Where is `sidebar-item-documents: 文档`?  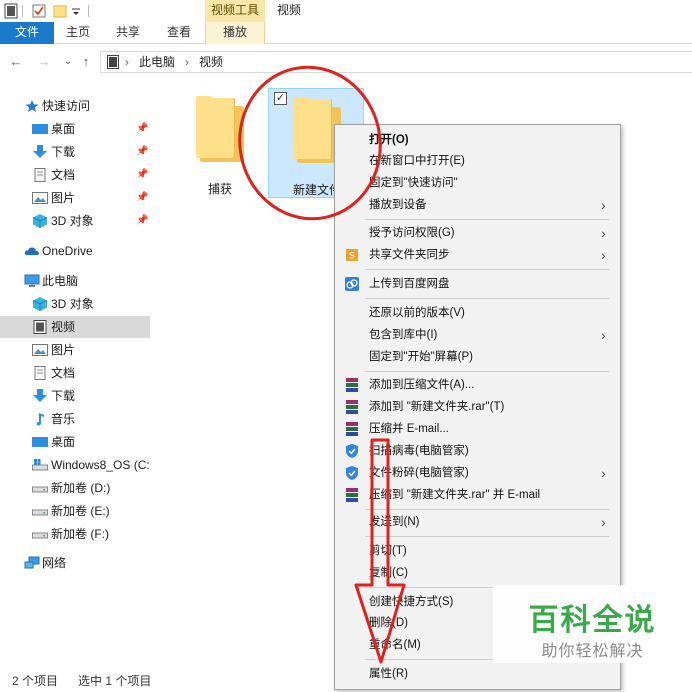
sidebar-item-documents: 文档 is located at coordinates (75, 373).